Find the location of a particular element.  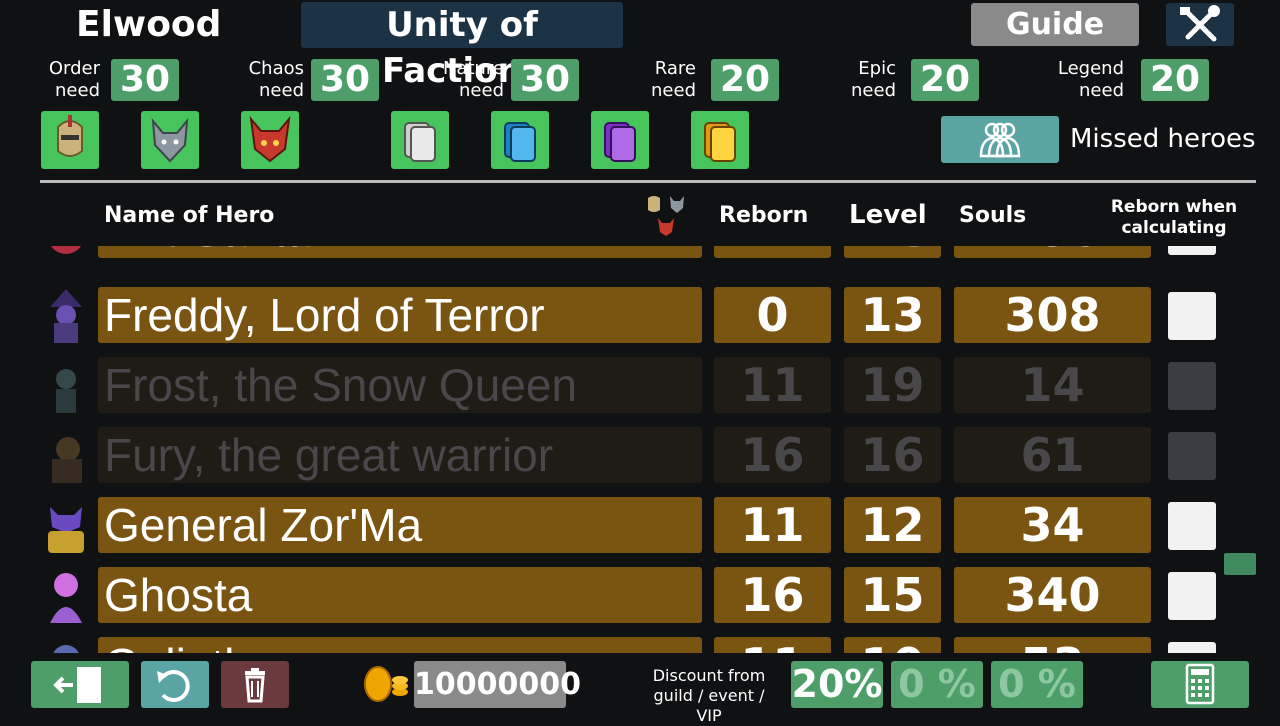

divider is located at coordinates (648, 181).